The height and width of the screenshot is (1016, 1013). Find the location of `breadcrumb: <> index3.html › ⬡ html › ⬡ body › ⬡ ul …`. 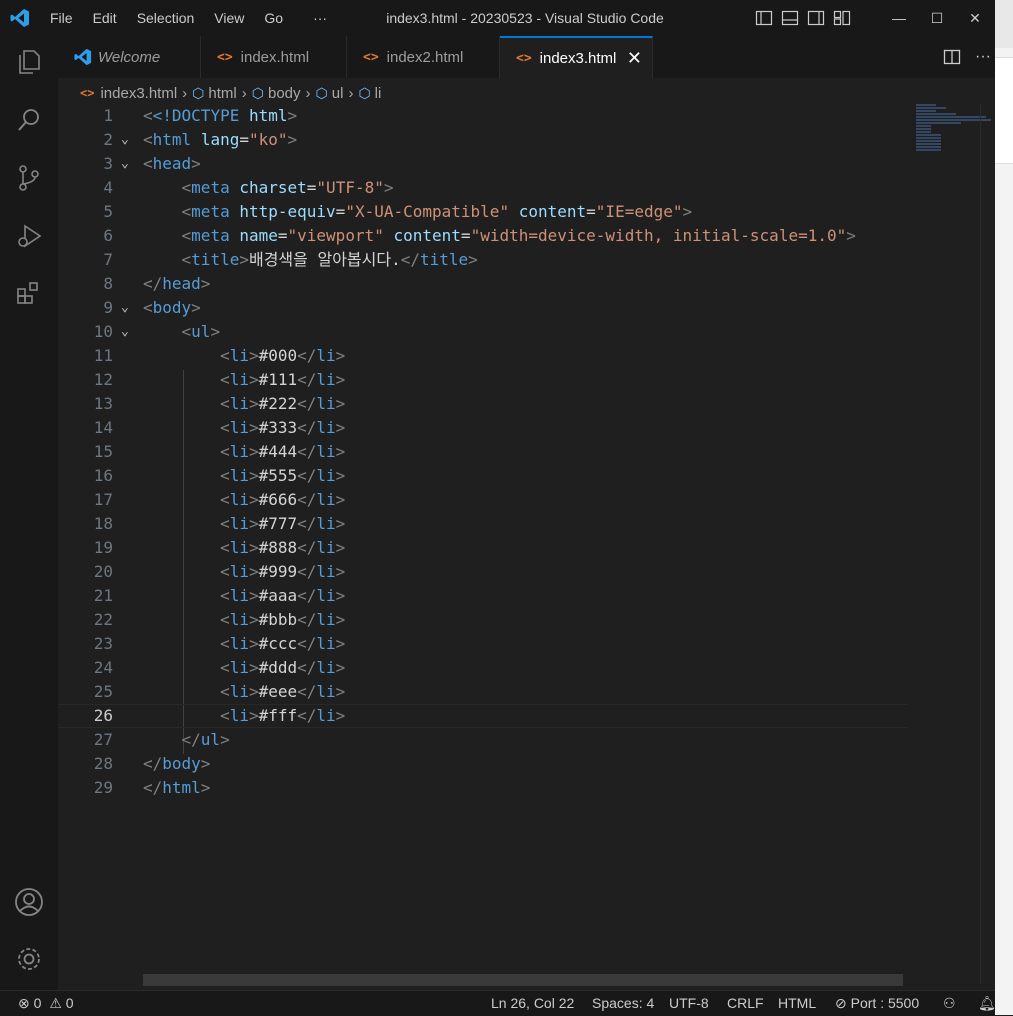

breadcrumb: <> index3.html › ⬡ html › ⬡ body › ⬡ ul … is located at coordinates (230, 93).